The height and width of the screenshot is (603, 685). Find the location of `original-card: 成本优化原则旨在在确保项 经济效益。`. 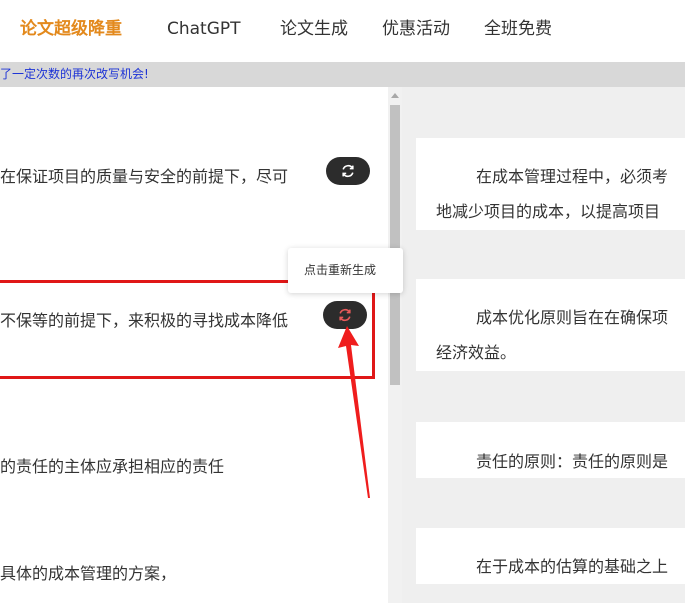

original-card: 成本优化原则旨在在确保项 经济效益。 is located at coordinates (550, 325).